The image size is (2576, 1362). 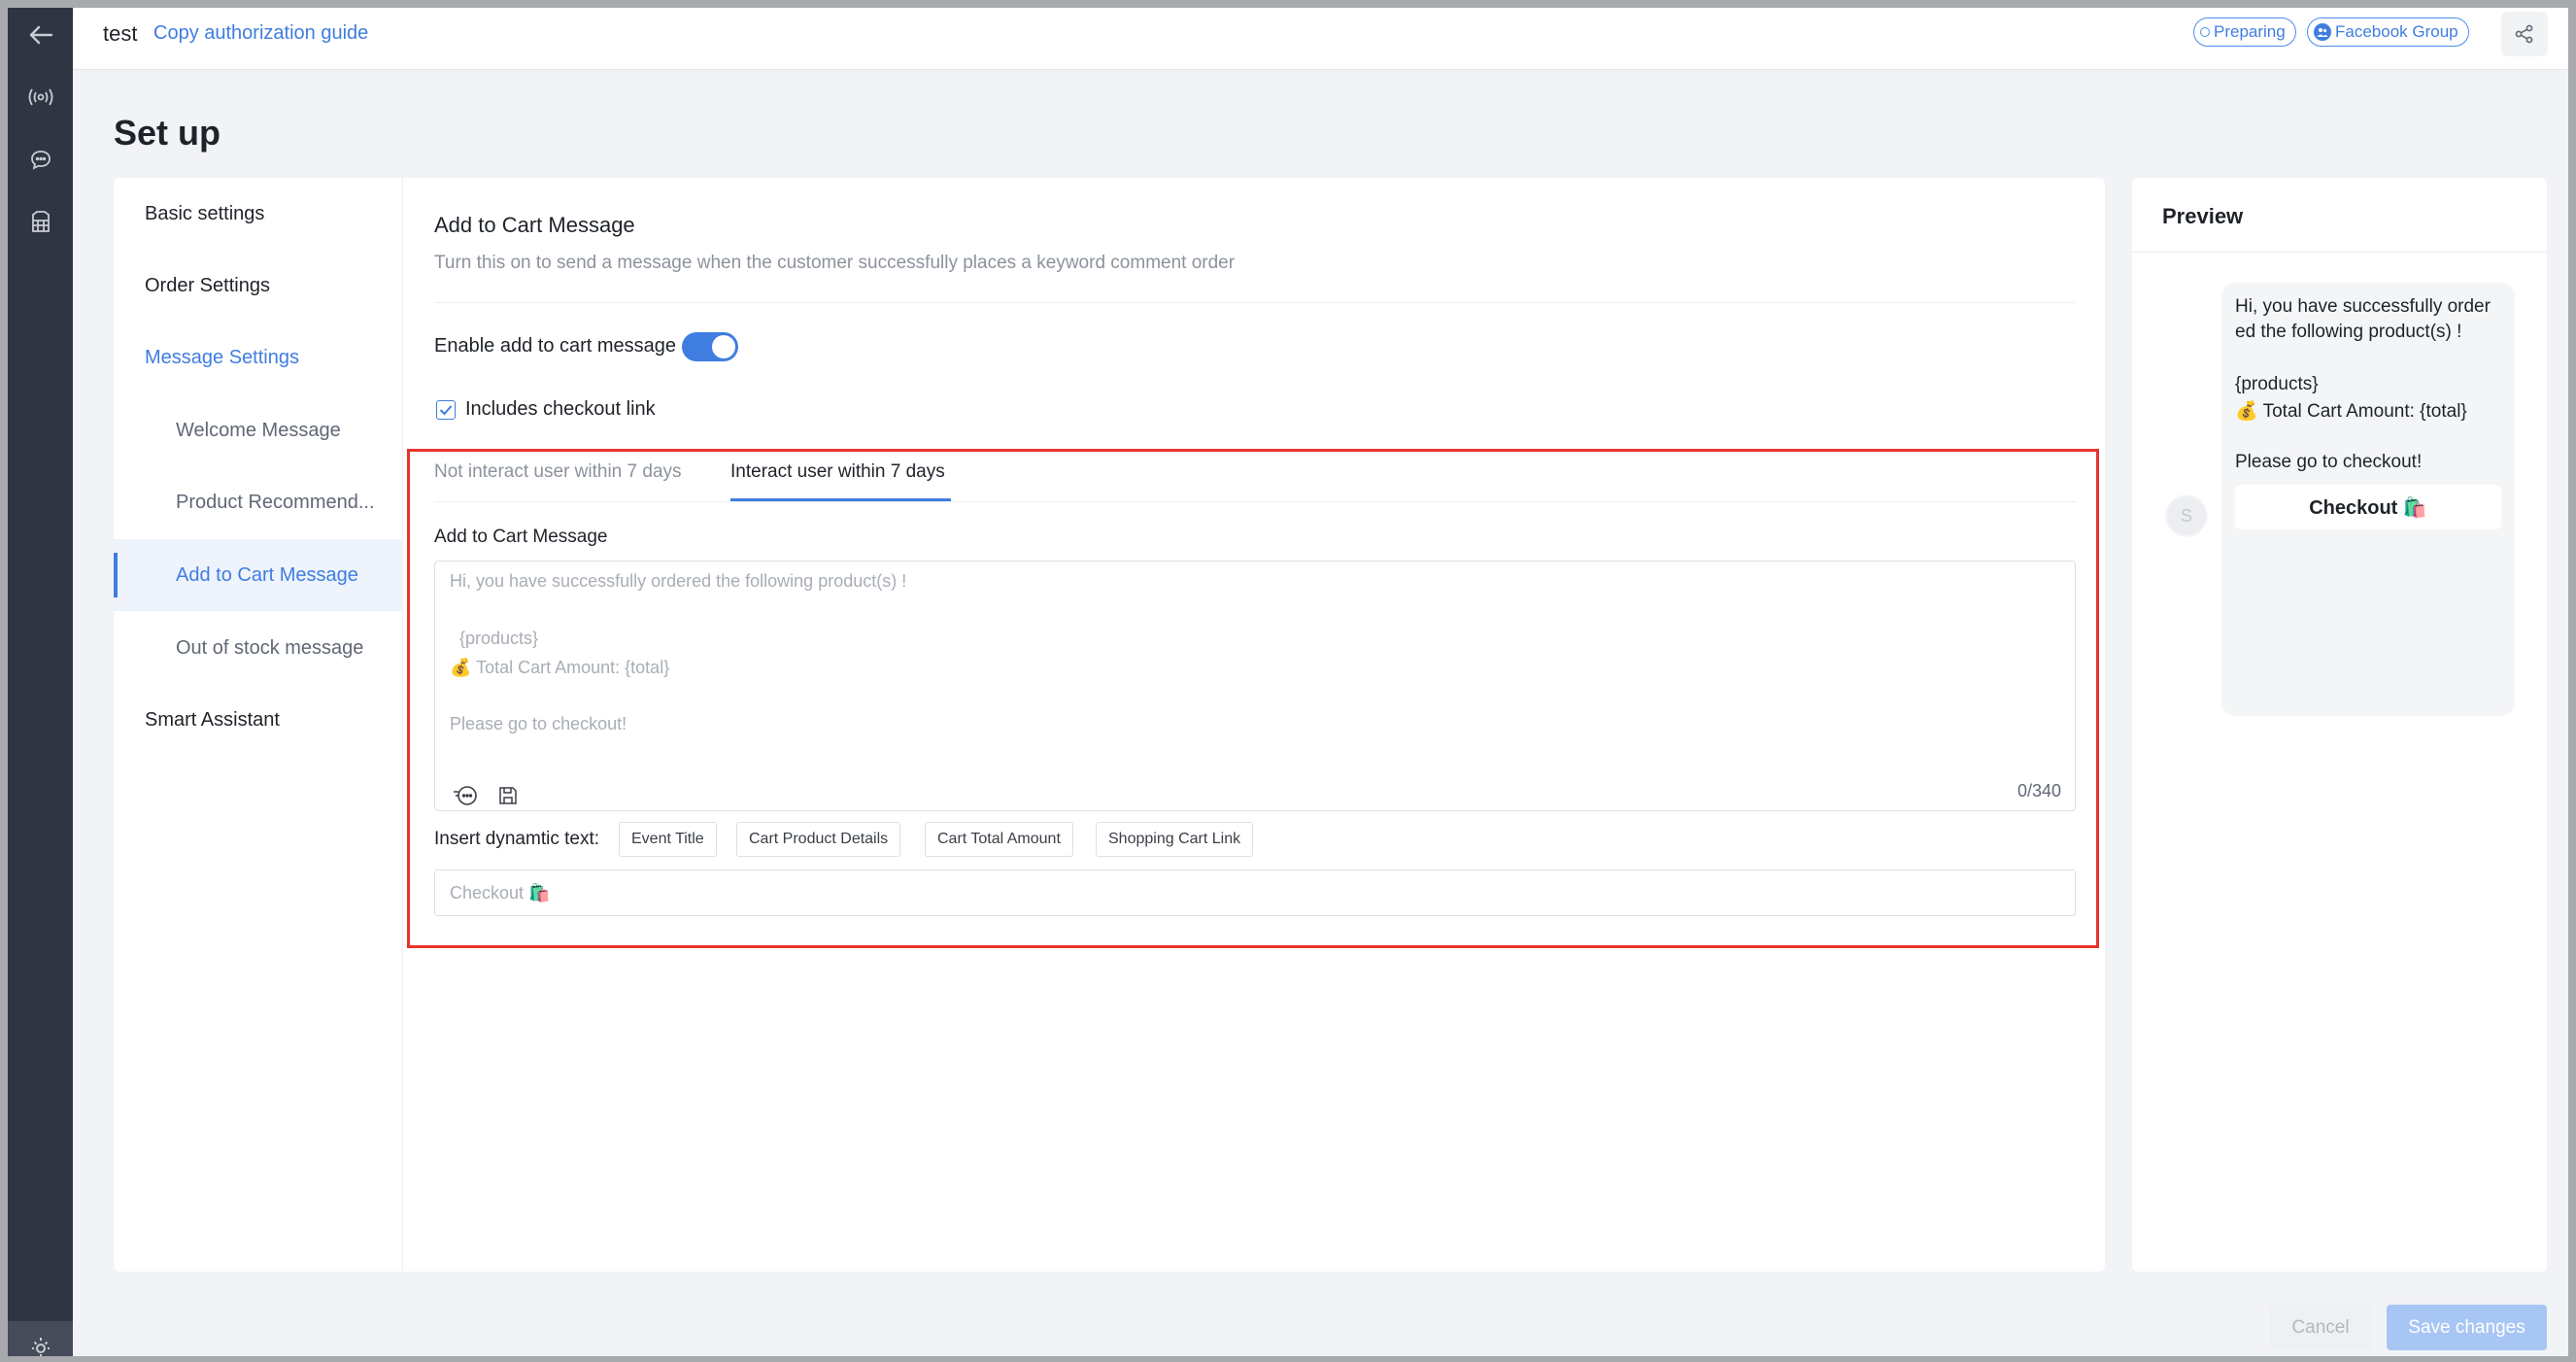 I want to click on avatar: S, so click(x=2186, y=515).